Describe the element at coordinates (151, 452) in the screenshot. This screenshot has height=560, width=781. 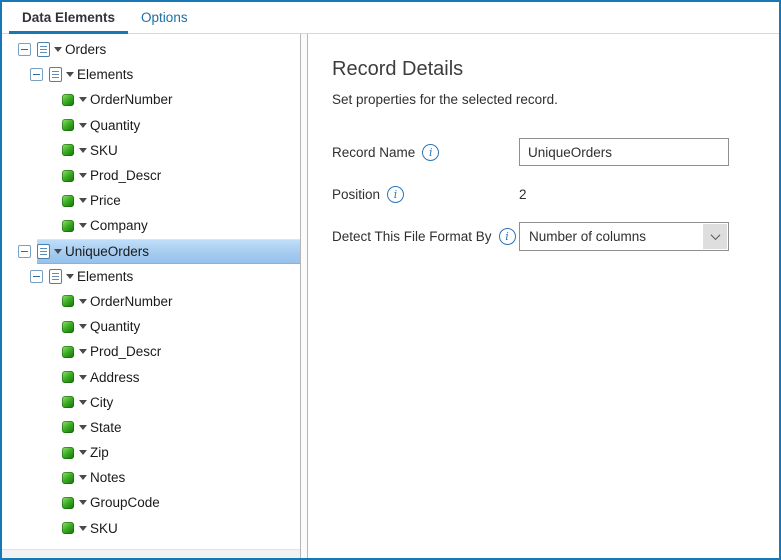
I see `tree-item-zip: Zip` at that location.